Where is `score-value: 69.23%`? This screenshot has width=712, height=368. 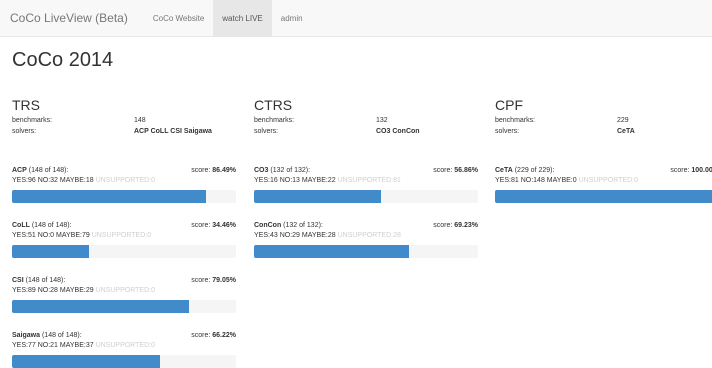 score-value: 69.23% is located at coordinates (466, 225).